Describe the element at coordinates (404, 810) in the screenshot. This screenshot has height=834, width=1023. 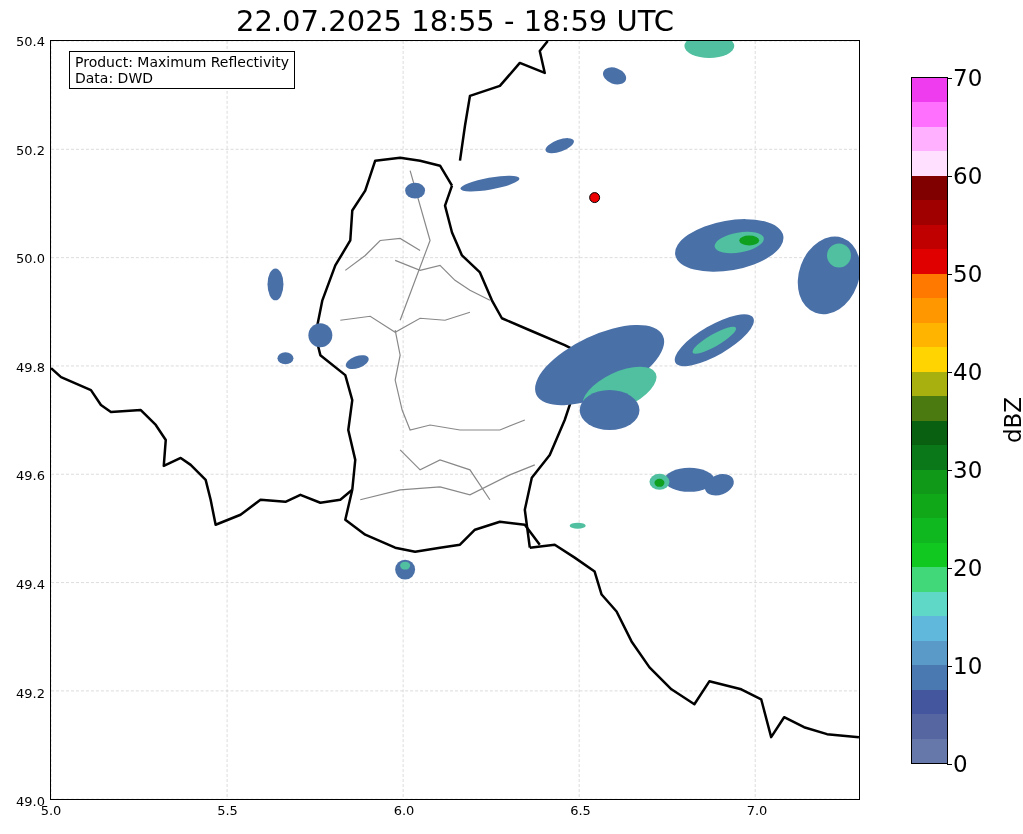
I see `axis-tick-label: 6.0` at that location.